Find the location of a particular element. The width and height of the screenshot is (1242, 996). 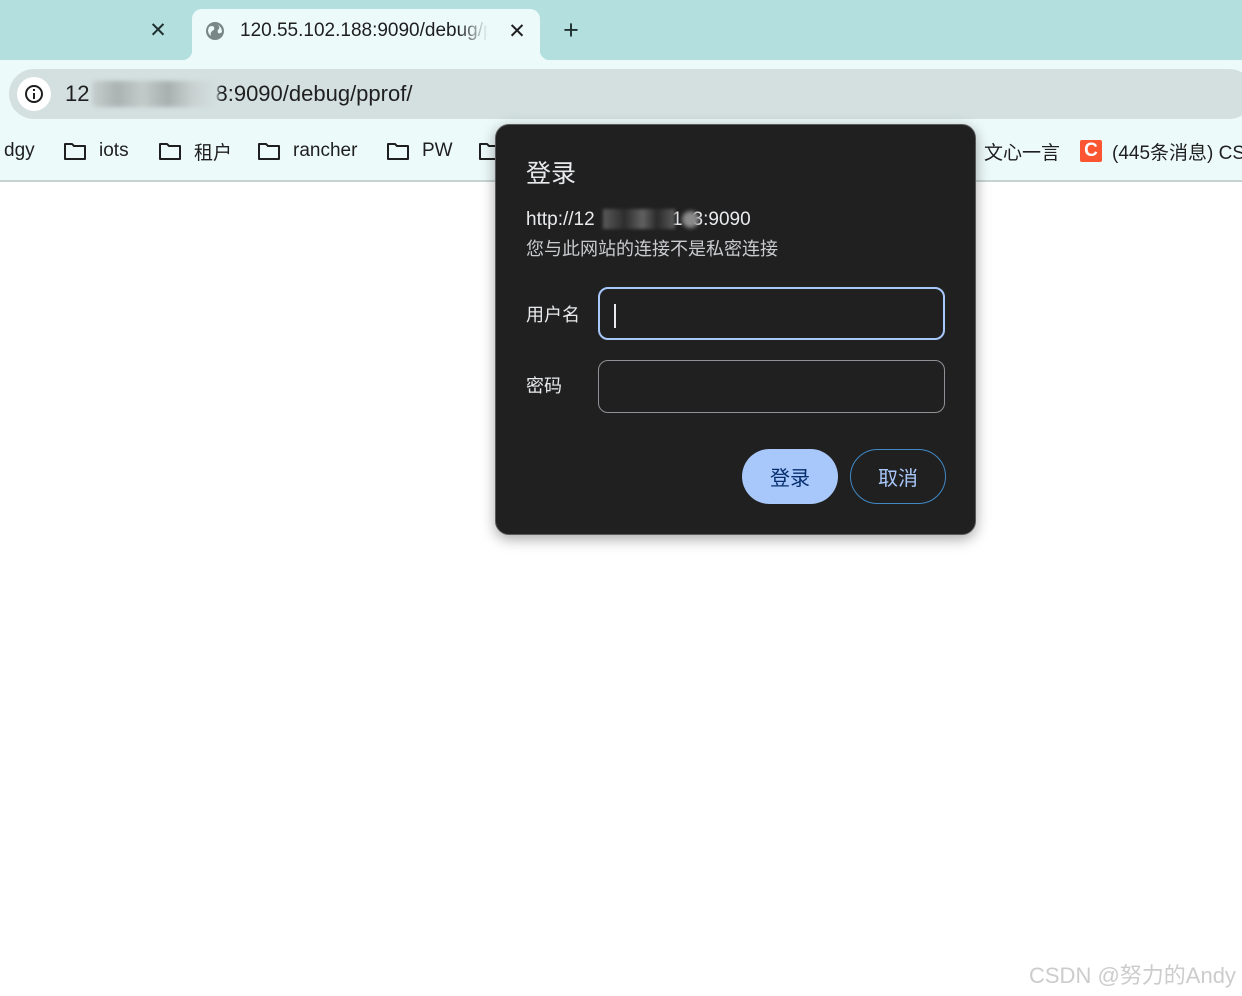

plus-icon: + is located at coordinates (571, 30).